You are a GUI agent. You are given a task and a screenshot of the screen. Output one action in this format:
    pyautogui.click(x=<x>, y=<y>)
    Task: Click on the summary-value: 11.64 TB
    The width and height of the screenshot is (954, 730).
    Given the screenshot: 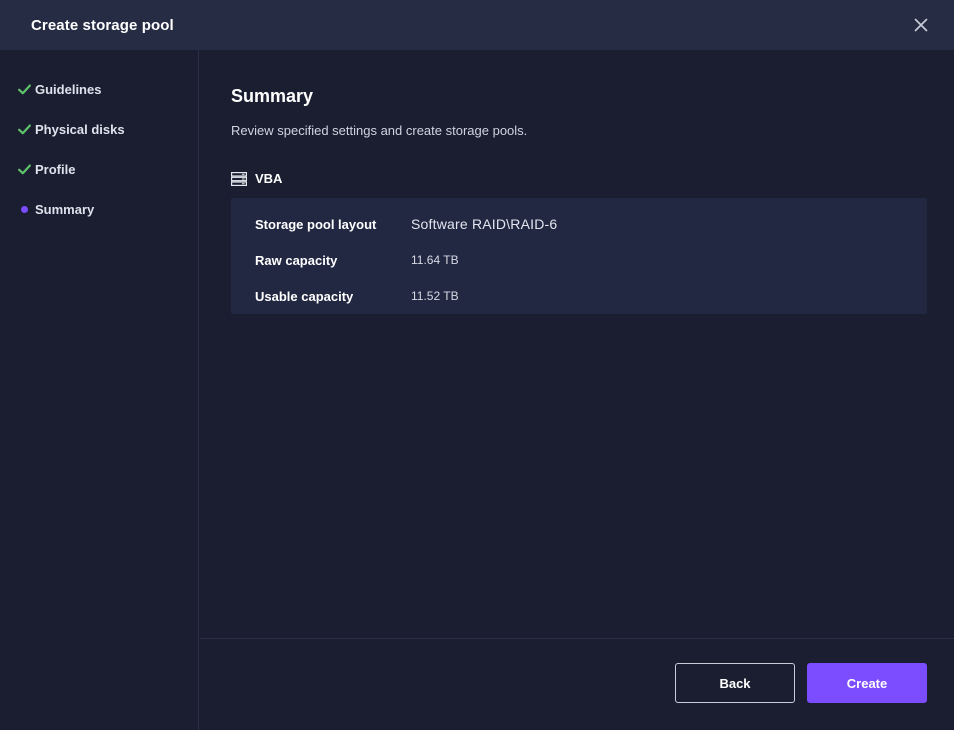 What is the action you would take?
    pyautogui.click(x=435, y=260)
    